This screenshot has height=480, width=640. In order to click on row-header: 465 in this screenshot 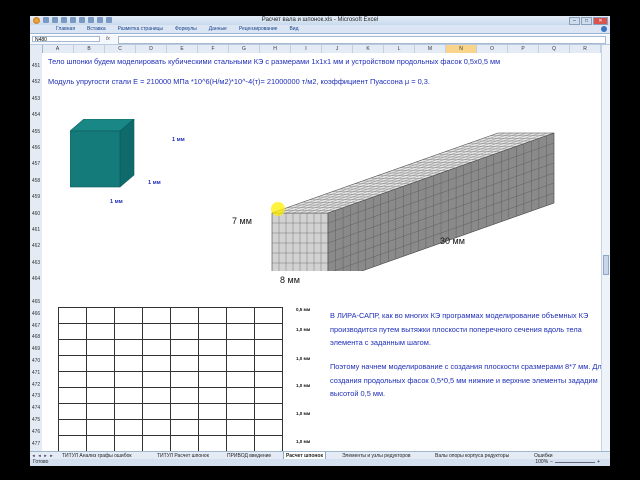, I will do `click(36, 302)`.